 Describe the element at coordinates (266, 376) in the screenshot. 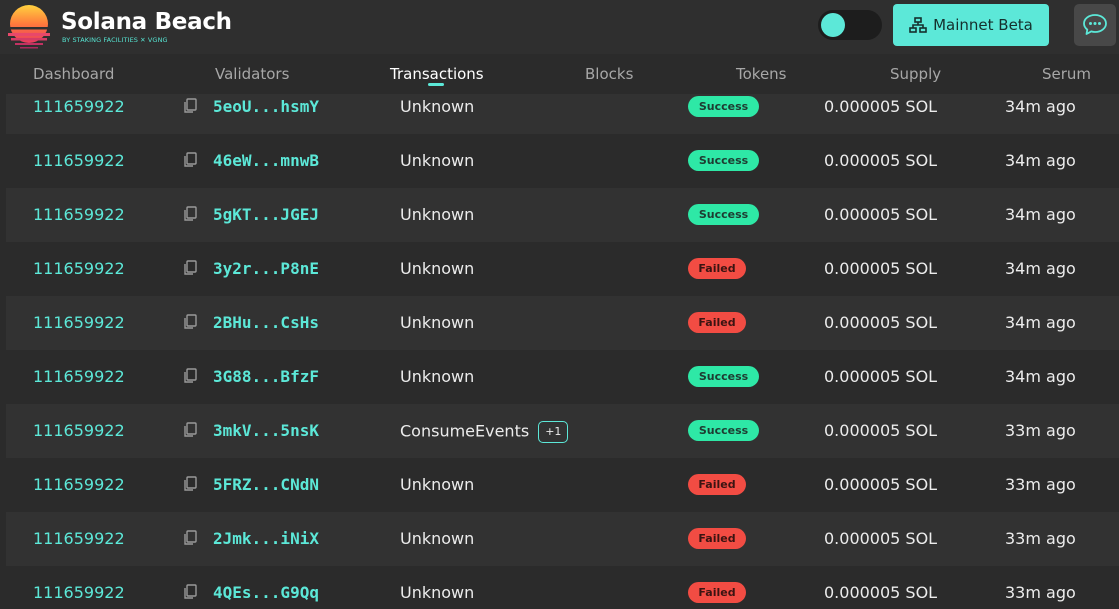

I see `signature-link: 3G88...BfzF` at that location.